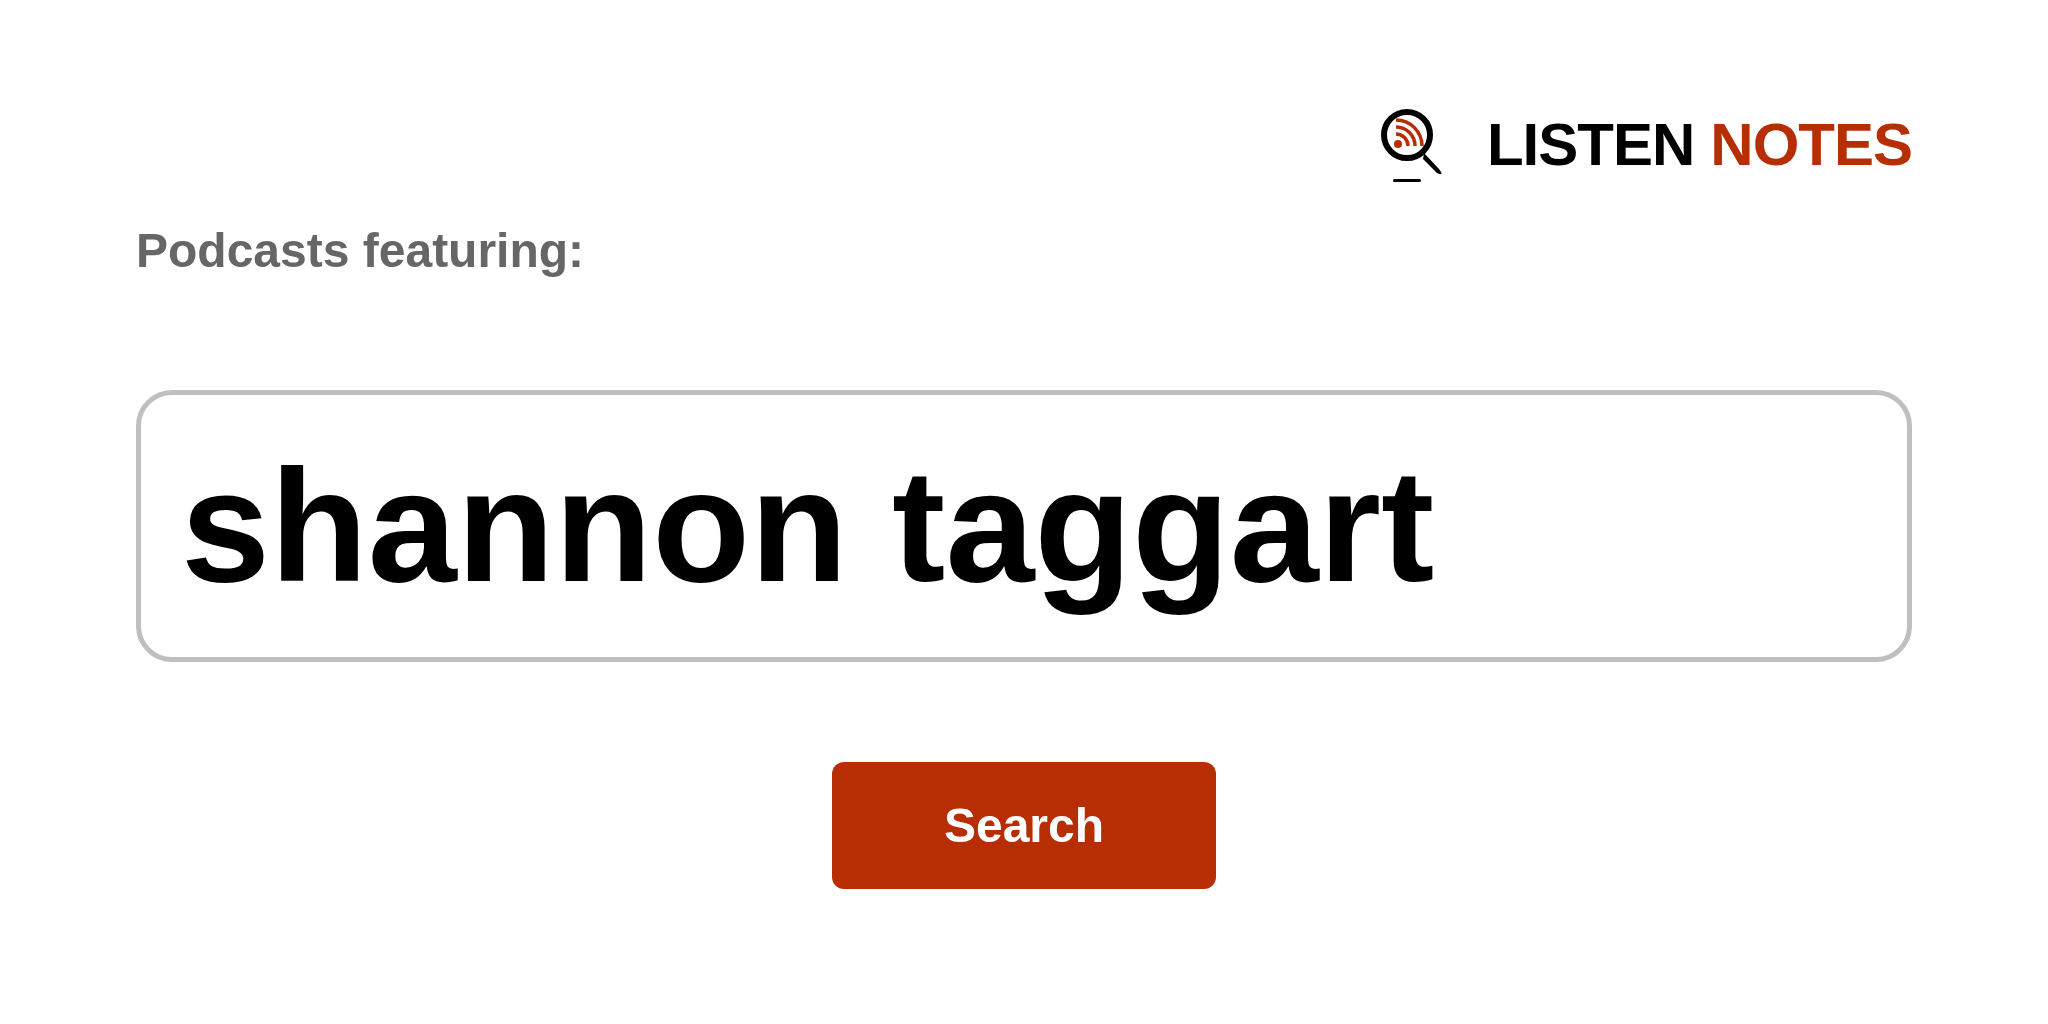 The image size is (2048, 1024). I want to click on logo-text: LISTEN, so click(1590, 145).